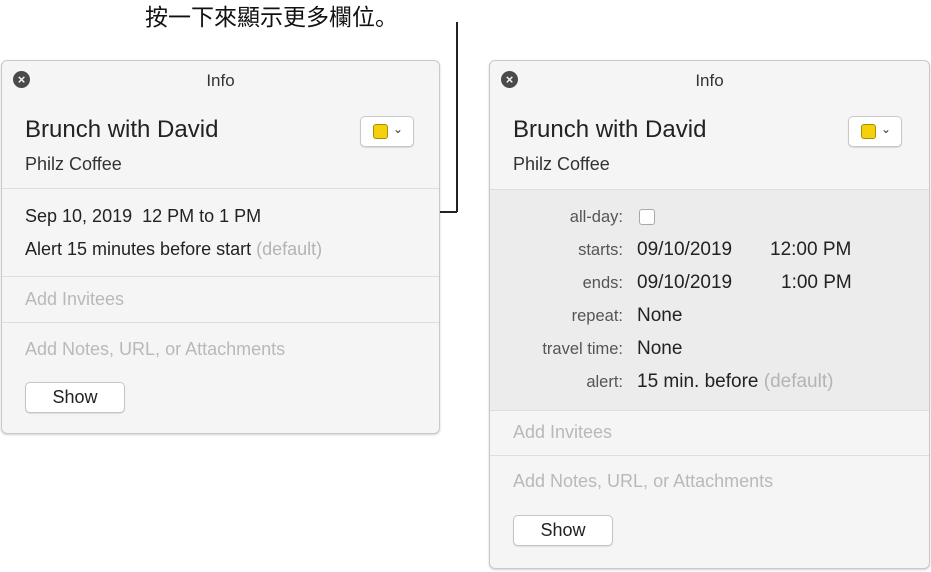  I want to click on callout-label: 按一下來顯示更多欄位。, so click(271, 18).